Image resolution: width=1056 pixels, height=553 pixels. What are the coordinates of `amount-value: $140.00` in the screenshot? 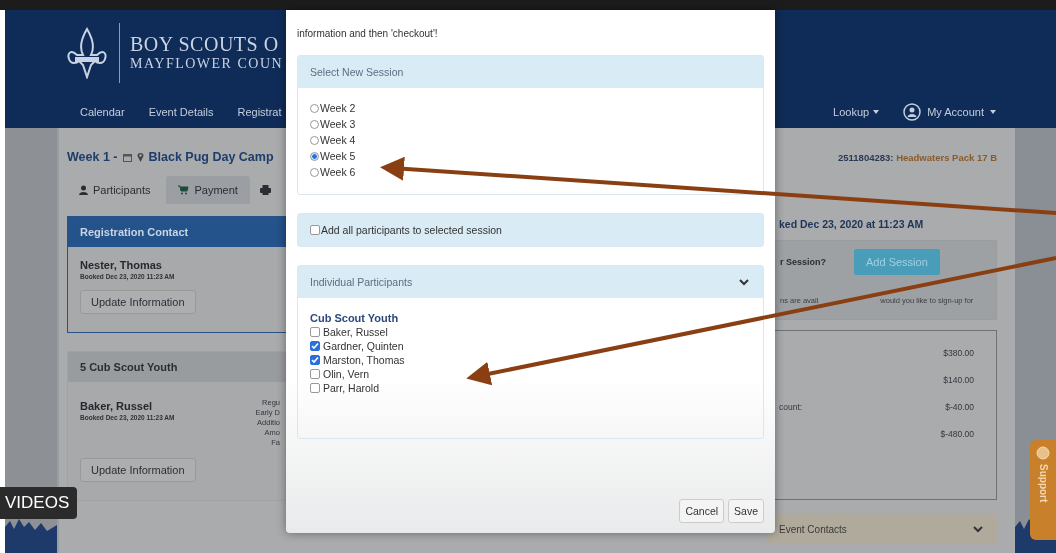 It's located at (958, 379).